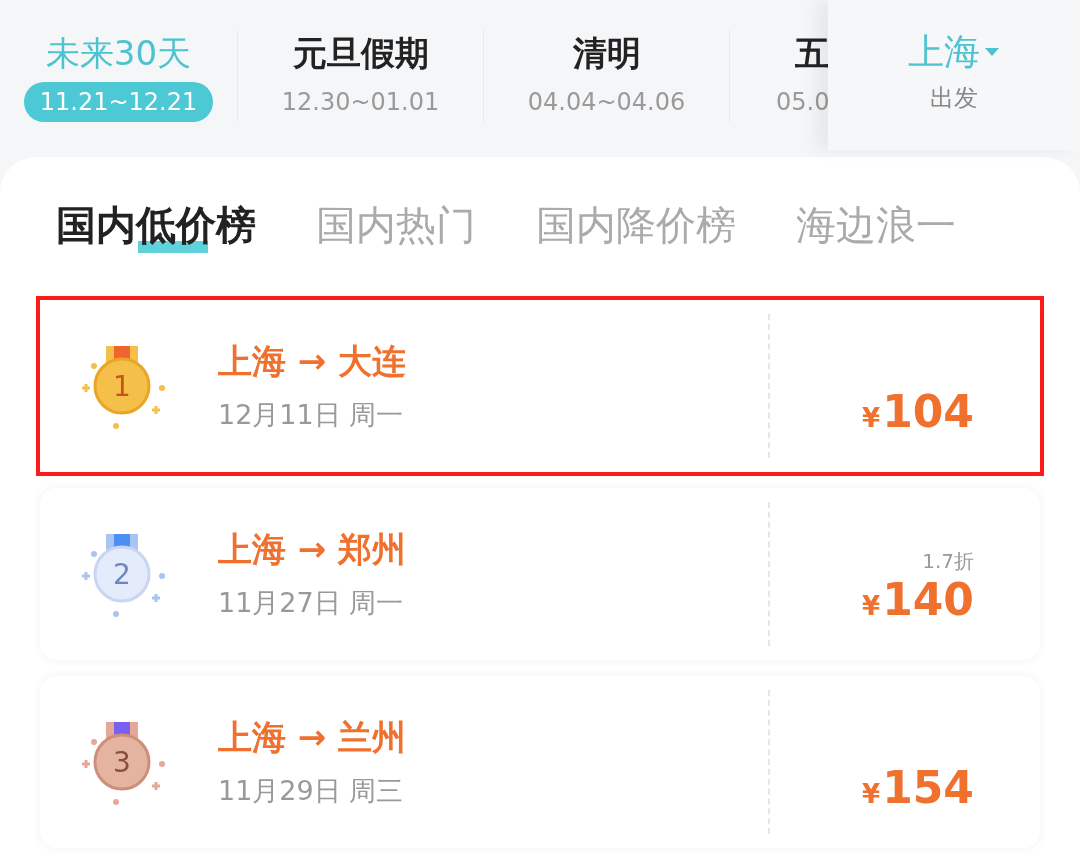  What do you see at coordinates (928, 412) in the screenshot?
I see `price: 104` at bounding box center [928, 412].